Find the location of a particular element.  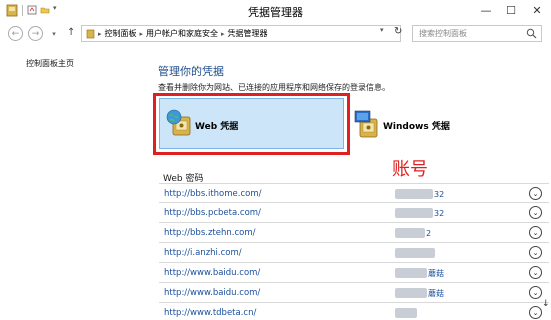

credential-url: http://bbs.ztehn.com/ is located at coordinates (210, 233).